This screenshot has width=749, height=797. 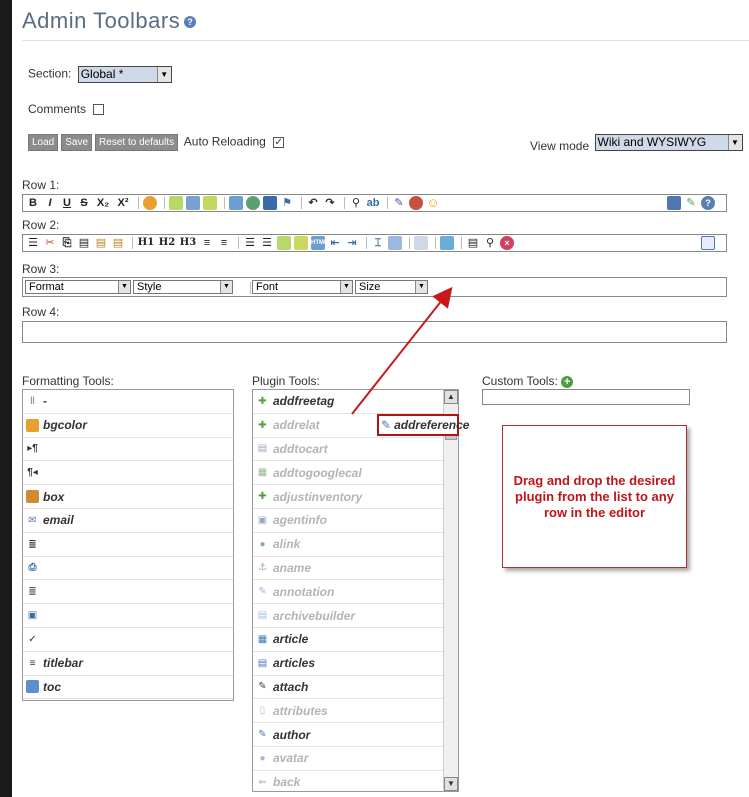 I want to click on list-item: ✉ email, so click(x=128, y=521).